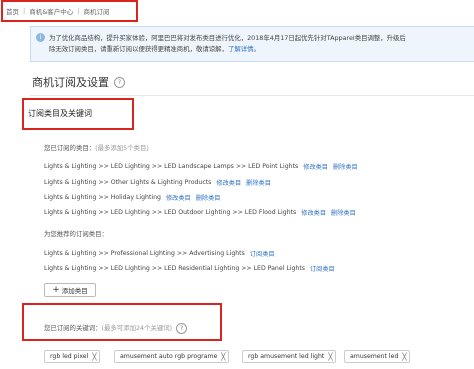 The image size is (474, 369). What do you see at coordinates (76, 234) in the screenshot?
I see `recommended-categories-label: 为您推荐的订阅类目：` at bounding box center [76, 234].